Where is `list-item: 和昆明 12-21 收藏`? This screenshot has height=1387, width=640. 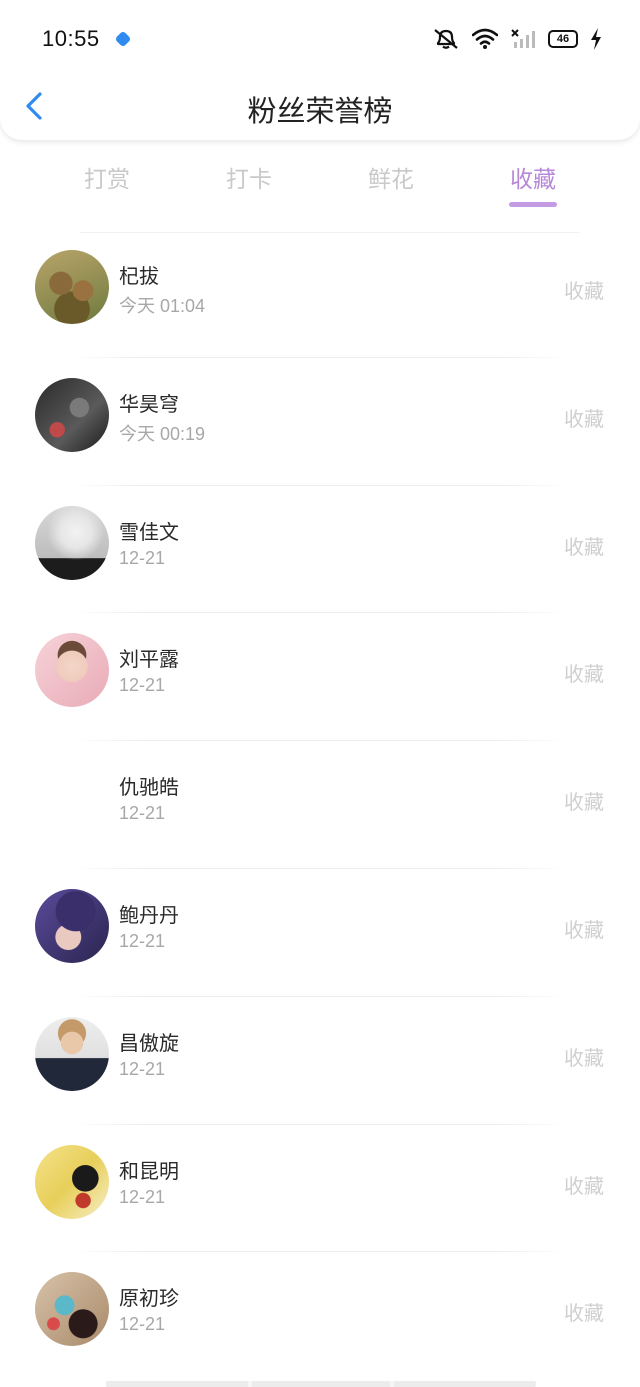 list-item: 和昆明 12-21 收藏 is located at coordinates (320, 1189).